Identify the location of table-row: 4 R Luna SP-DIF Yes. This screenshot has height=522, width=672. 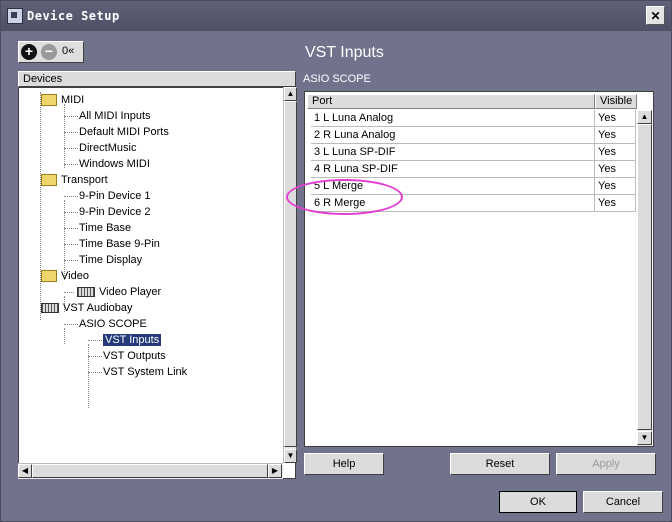
(473, 169).